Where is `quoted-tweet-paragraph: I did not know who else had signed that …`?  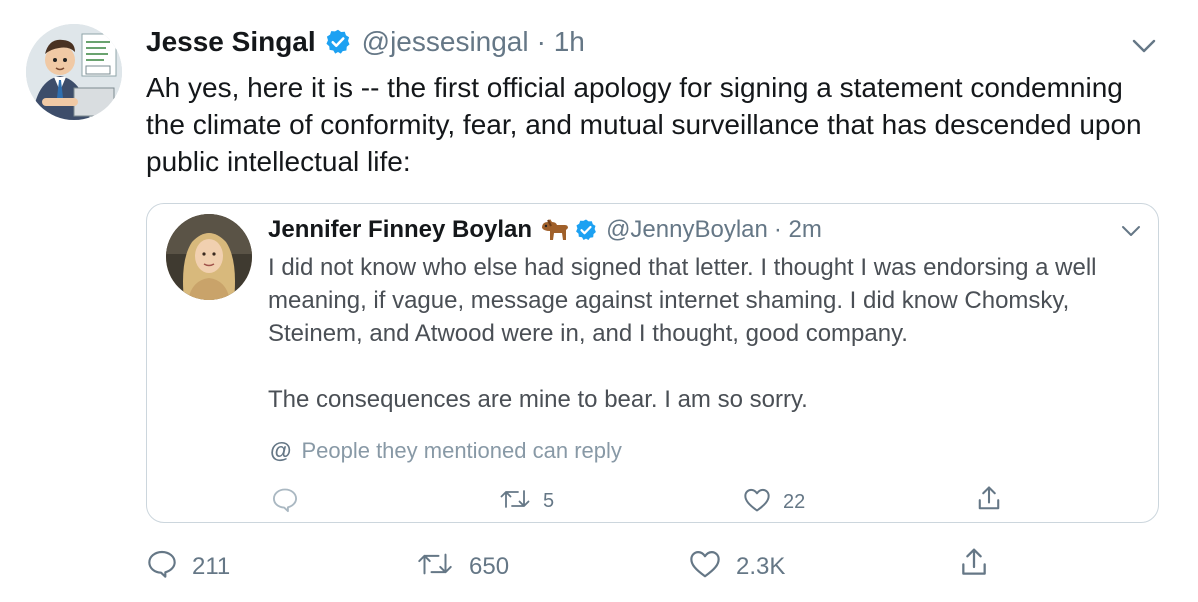 quoted-tweet-paragraph: I did not know who else had signed that … is located at coordinates (682, 300).